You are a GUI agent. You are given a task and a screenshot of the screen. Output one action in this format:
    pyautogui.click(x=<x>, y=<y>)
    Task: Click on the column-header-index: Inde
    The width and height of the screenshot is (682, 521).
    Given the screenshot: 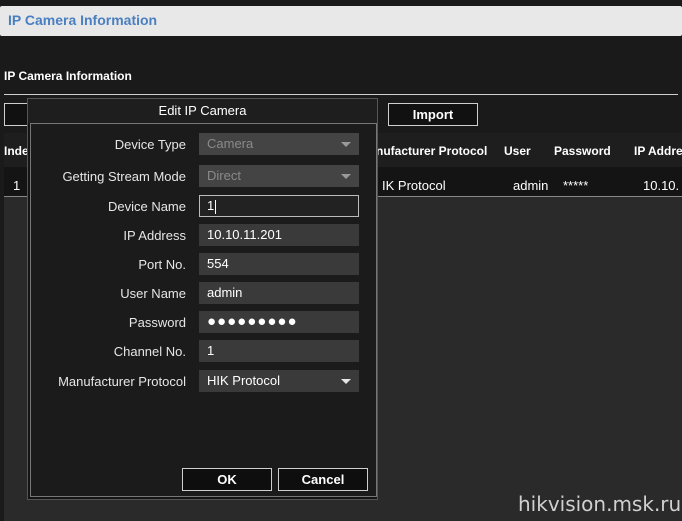 What is the action you would take?
    pyautogui.click(x=16, y=151)
    